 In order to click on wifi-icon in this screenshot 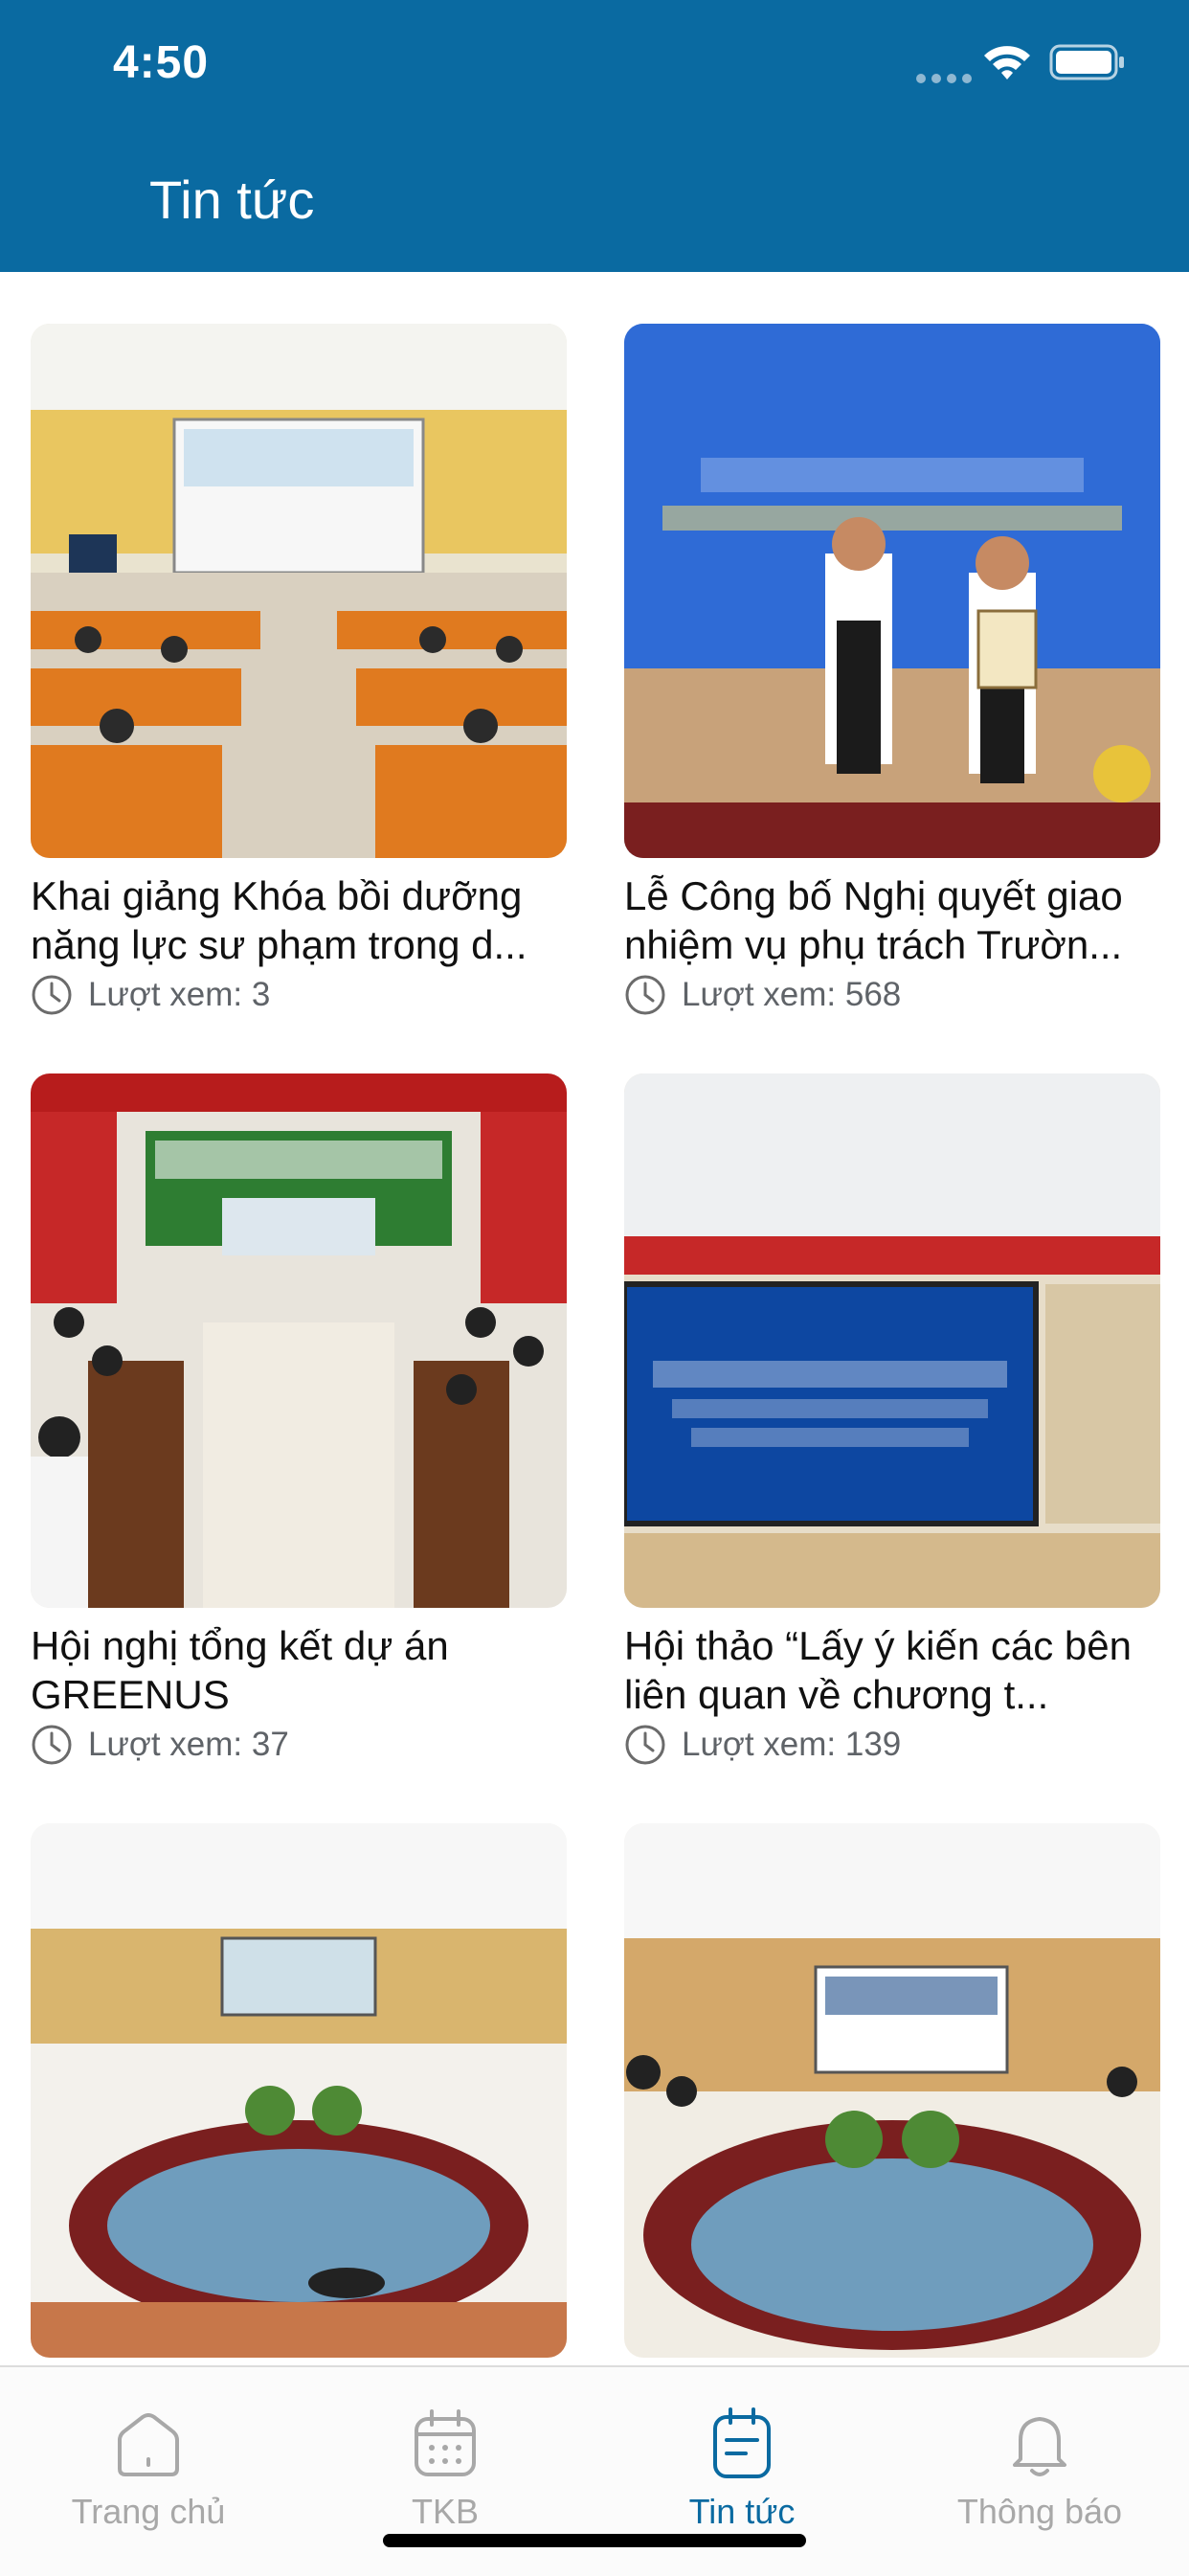, I will do `click(1007, 62)`.